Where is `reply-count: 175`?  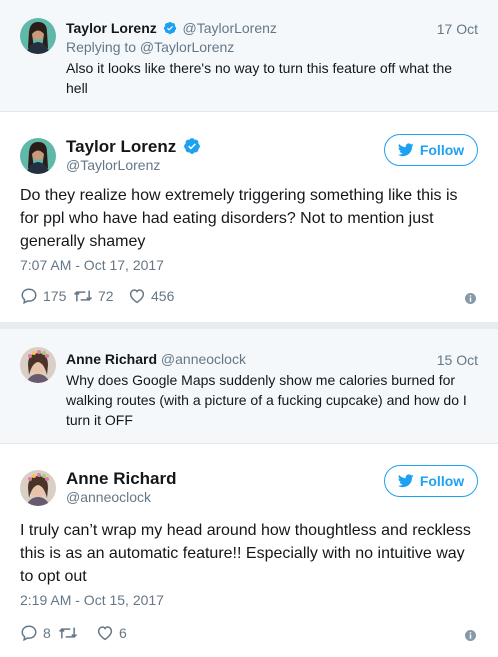
reply-count: 175 is located at coordinates (55, 296).